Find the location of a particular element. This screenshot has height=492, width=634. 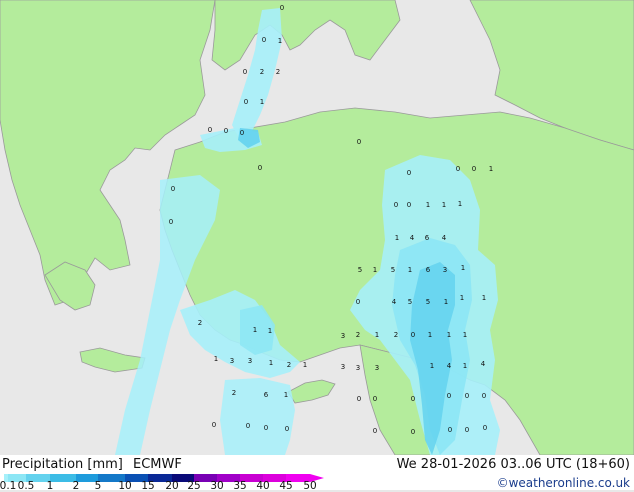

scale-tick-label: 5 is located at coordinates (98, 486).